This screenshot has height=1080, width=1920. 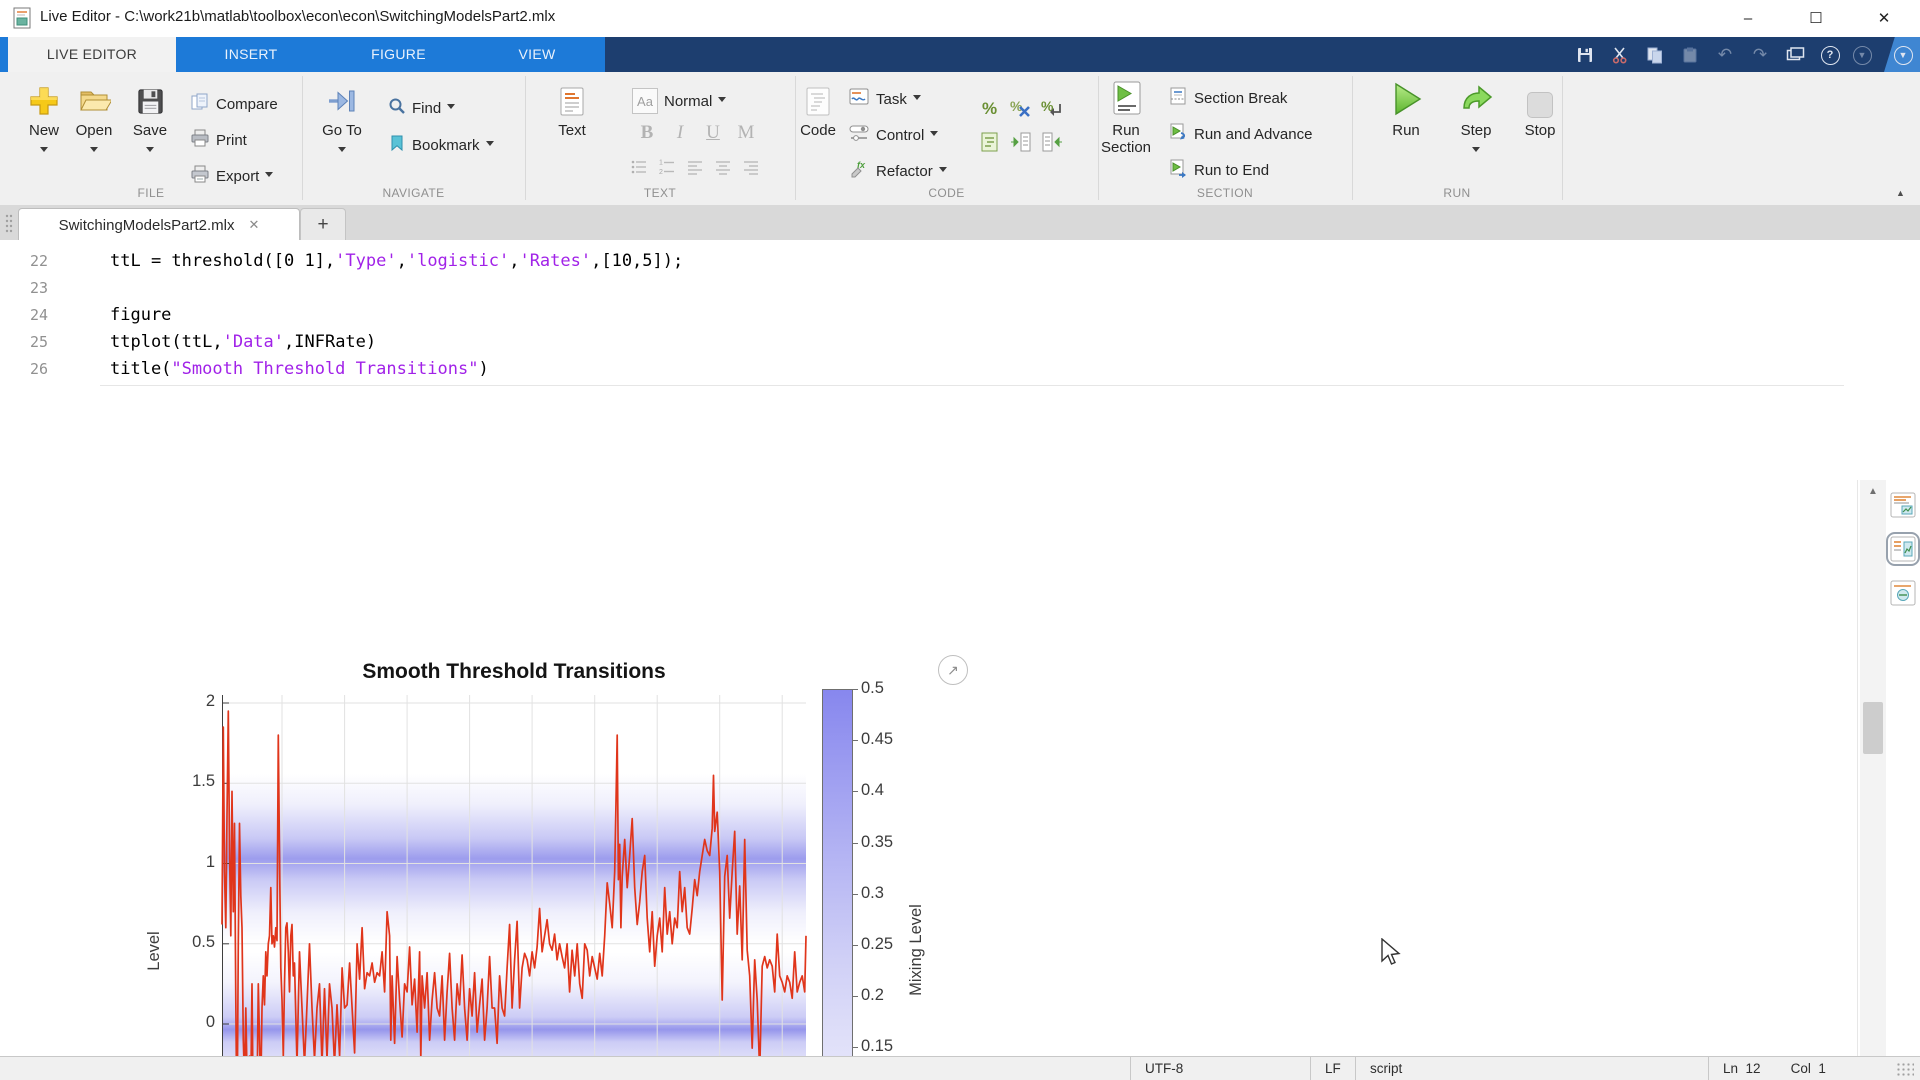 What do you see at coordinates (1052, 110) in the screenshot?
I see `wrap-comments-icon: %` at bounding box center [1052, 110].